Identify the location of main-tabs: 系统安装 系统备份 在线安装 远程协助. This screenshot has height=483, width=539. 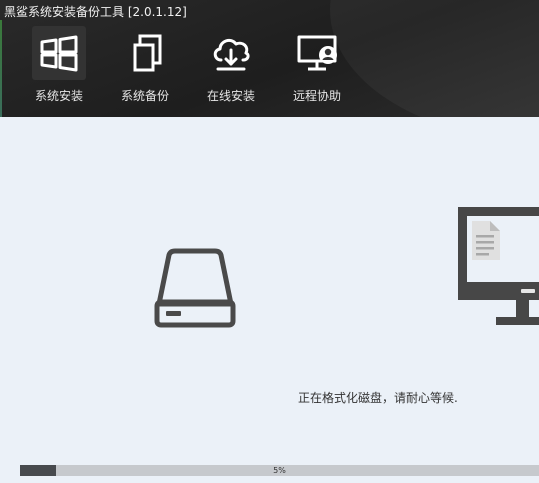
(202, 66).